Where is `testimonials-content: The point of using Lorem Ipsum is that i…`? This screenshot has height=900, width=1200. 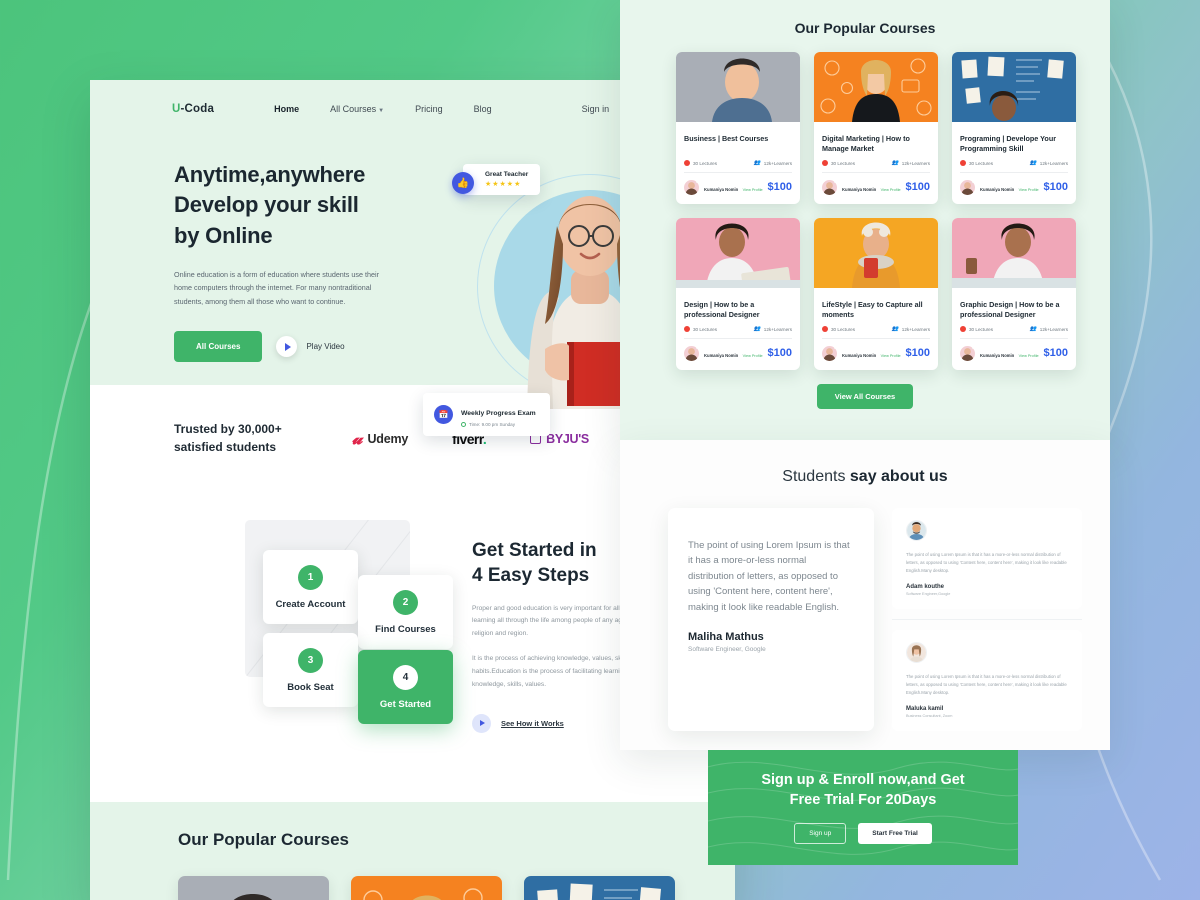
testimonials-content: The point of using Lorem Ipsum is that i… is located at coordinates (865, 608).